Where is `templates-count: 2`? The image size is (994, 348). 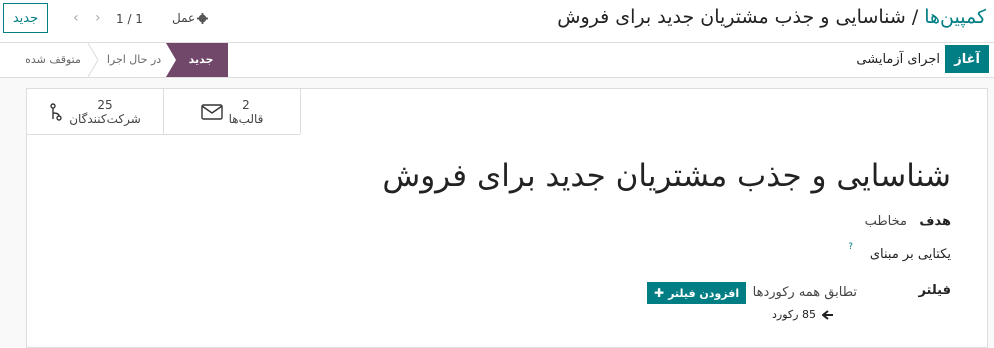
templates-count: 2 is located at coordinates (246, 104).